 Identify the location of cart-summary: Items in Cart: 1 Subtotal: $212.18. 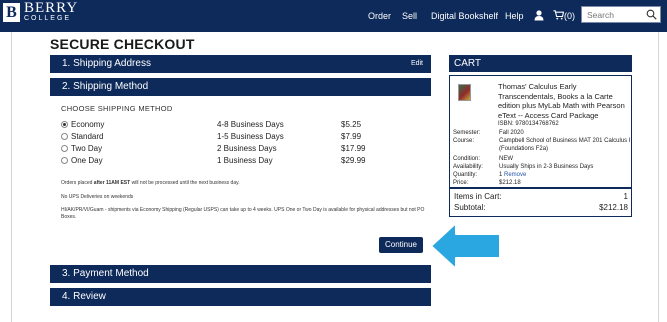
(540, 203).